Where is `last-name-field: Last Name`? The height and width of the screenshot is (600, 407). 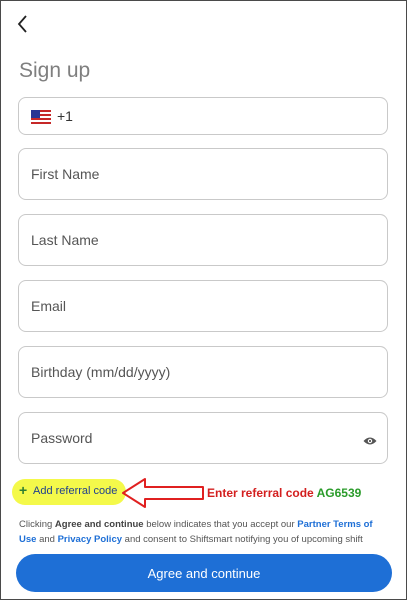 last-name-field: Last Name is located at coordinates (203, 240).